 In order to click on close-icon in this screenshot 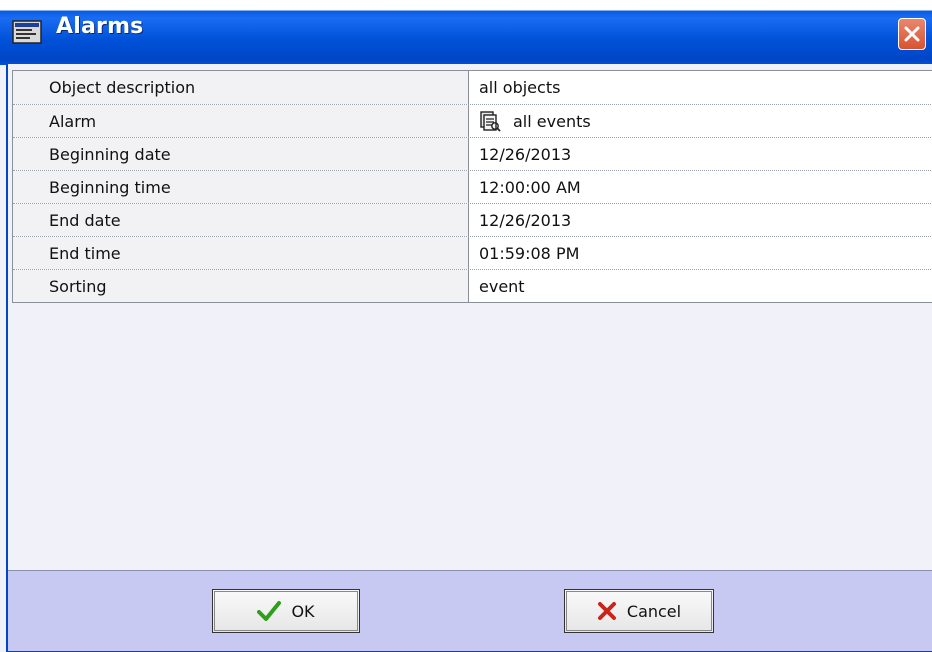, I will do `click(912, 34)`.